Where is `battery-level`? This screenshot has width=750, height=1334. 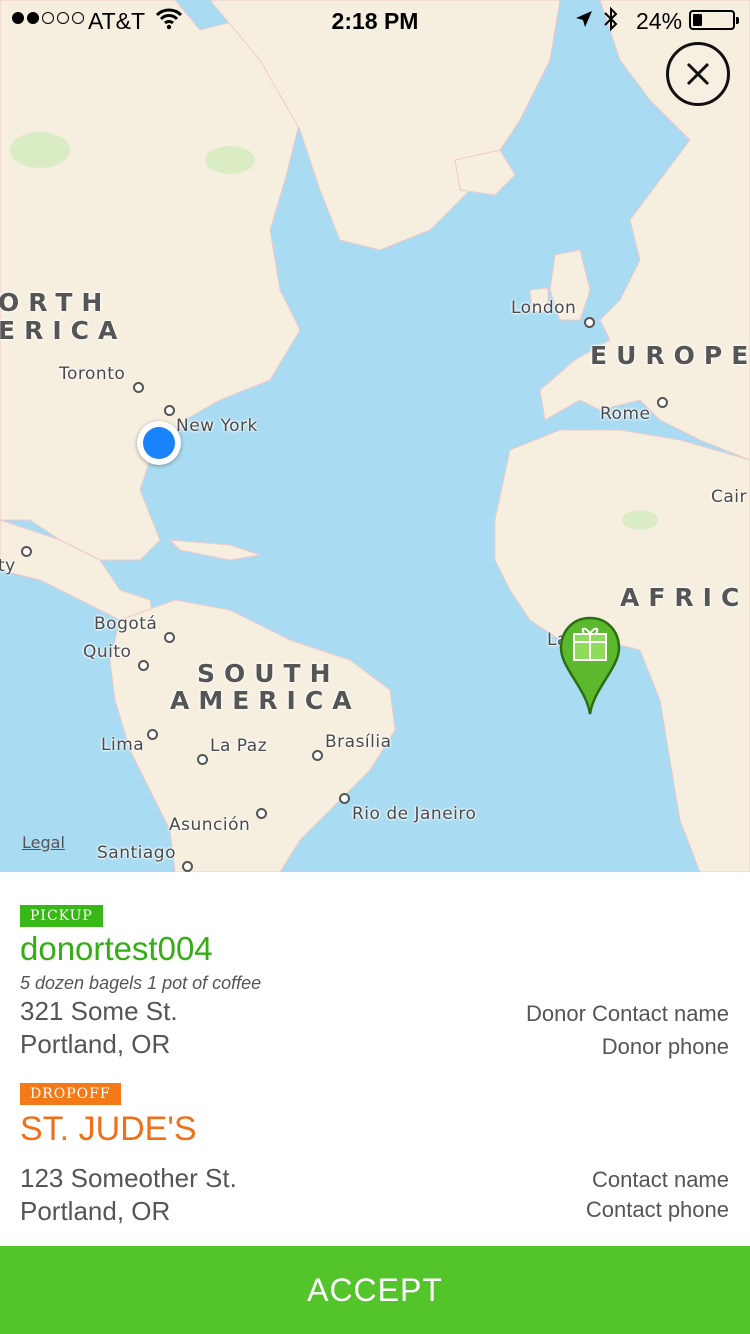 battery-level is located at coordinates (697, 20).